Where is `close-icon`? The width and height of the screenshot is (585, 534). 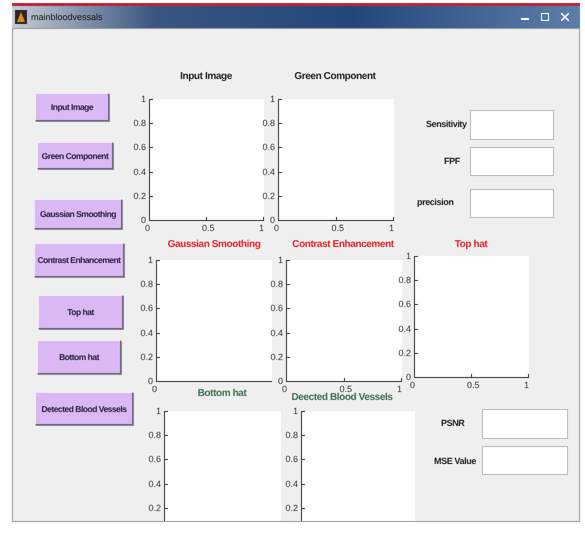
close-icon is located at coordinates (565, 17).